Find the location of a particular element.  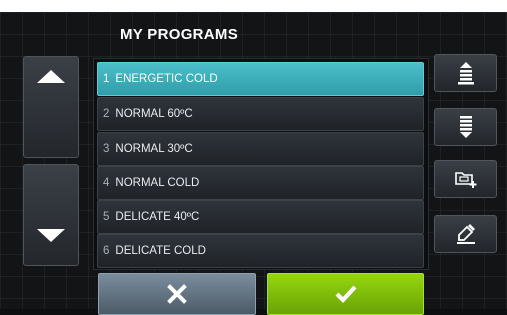

stack-arrow-down-icon is located at coordinates (465, 127).